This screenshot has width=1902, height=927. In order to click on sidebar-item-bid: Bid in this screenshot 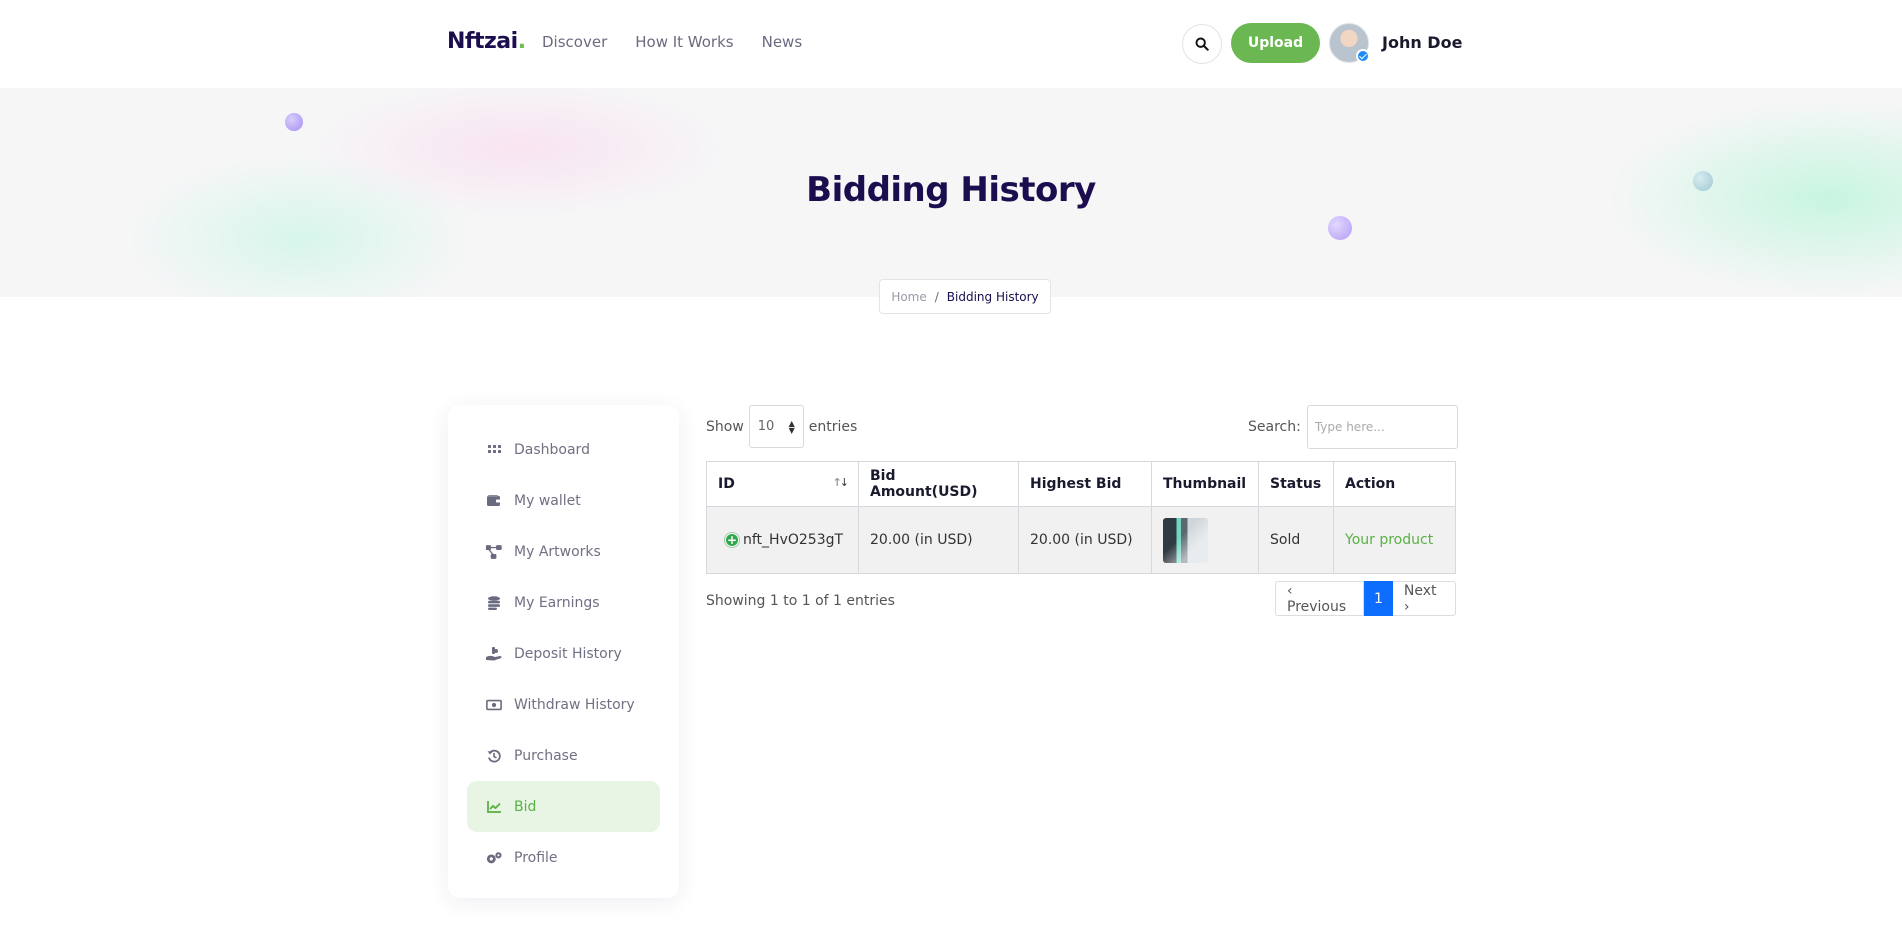, I will do `click(563, 806)`.